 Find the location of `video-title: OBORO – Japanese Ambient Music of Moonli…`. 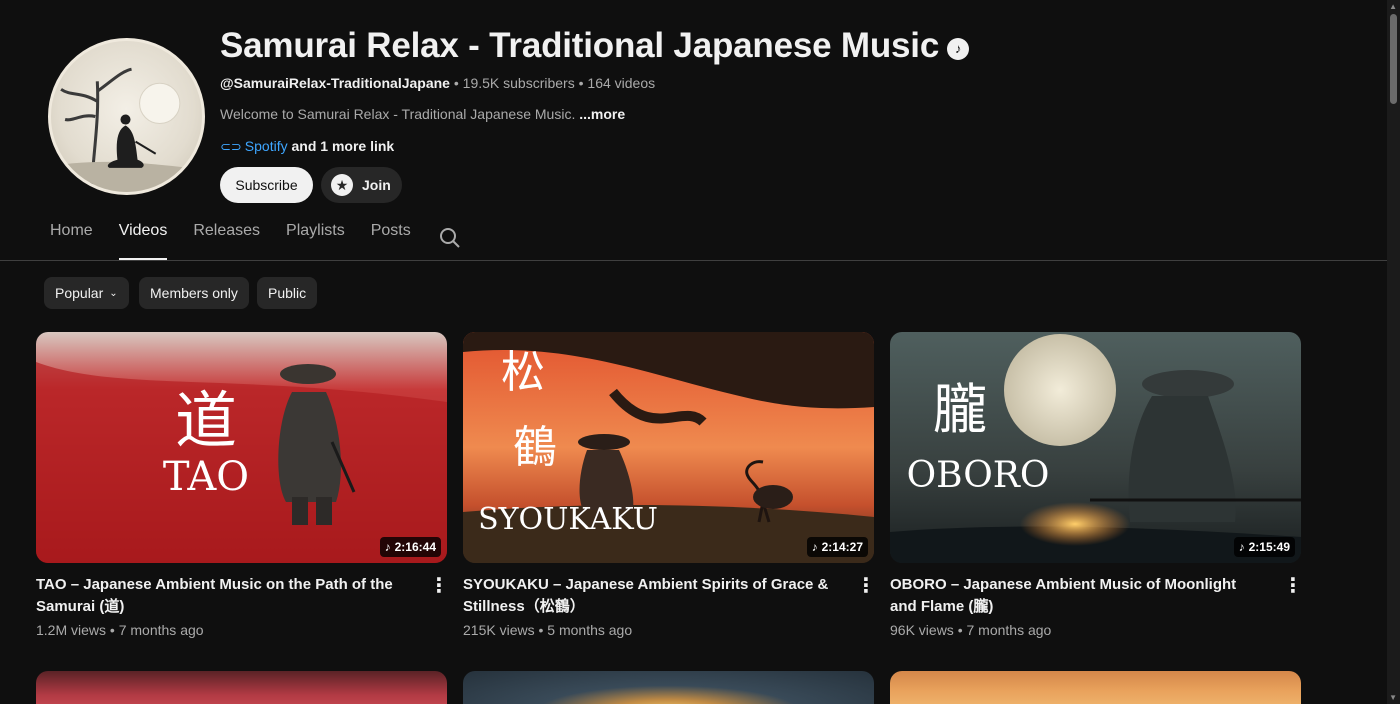

video-title: OBORO – Japanese Ambient Music of Moonli… is located at coordinates (1075, 596).